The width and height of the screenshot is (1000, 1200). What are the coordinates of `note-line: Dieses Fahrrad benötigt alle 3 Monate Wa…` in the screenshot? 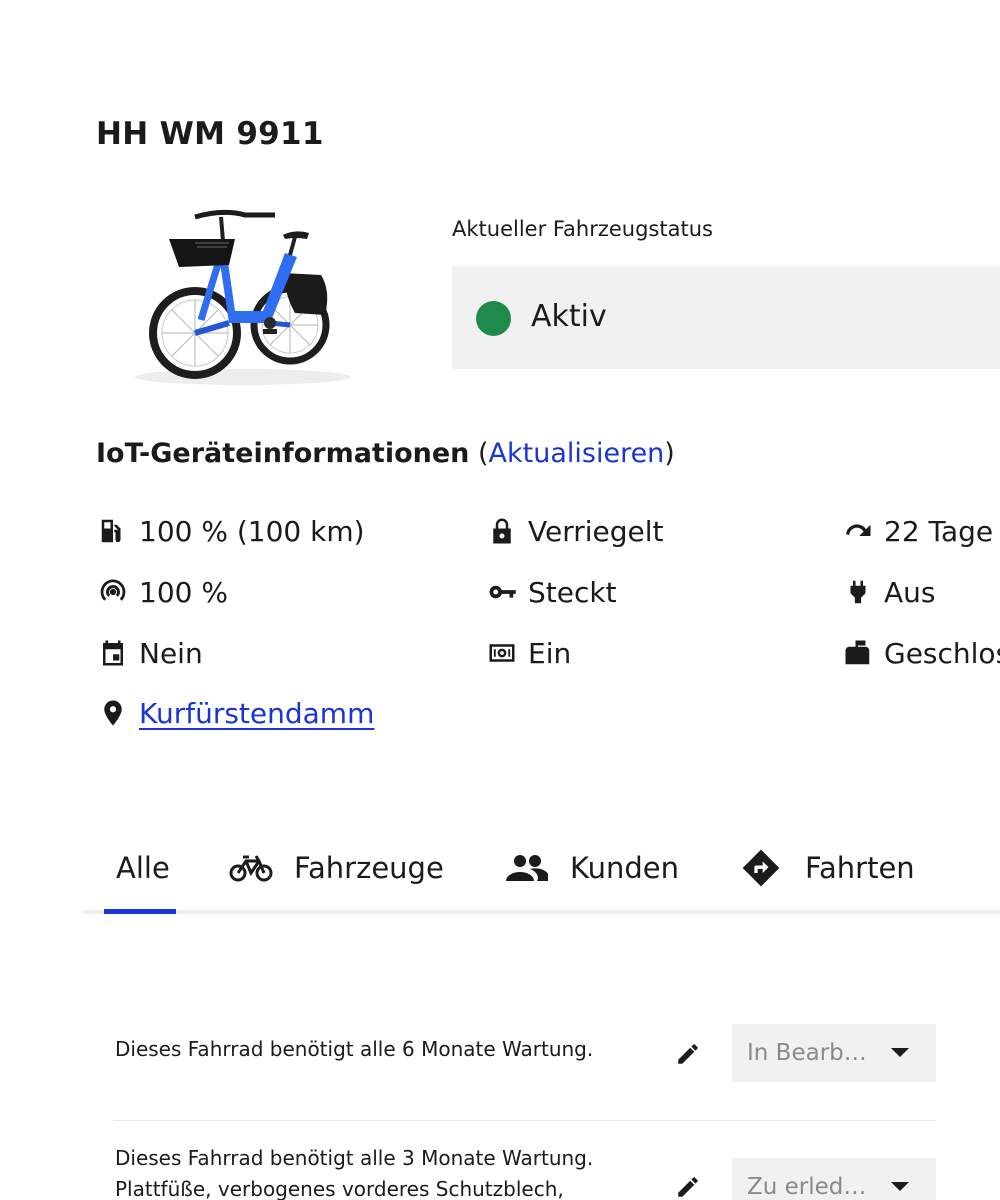 It's located at (354, 1158).